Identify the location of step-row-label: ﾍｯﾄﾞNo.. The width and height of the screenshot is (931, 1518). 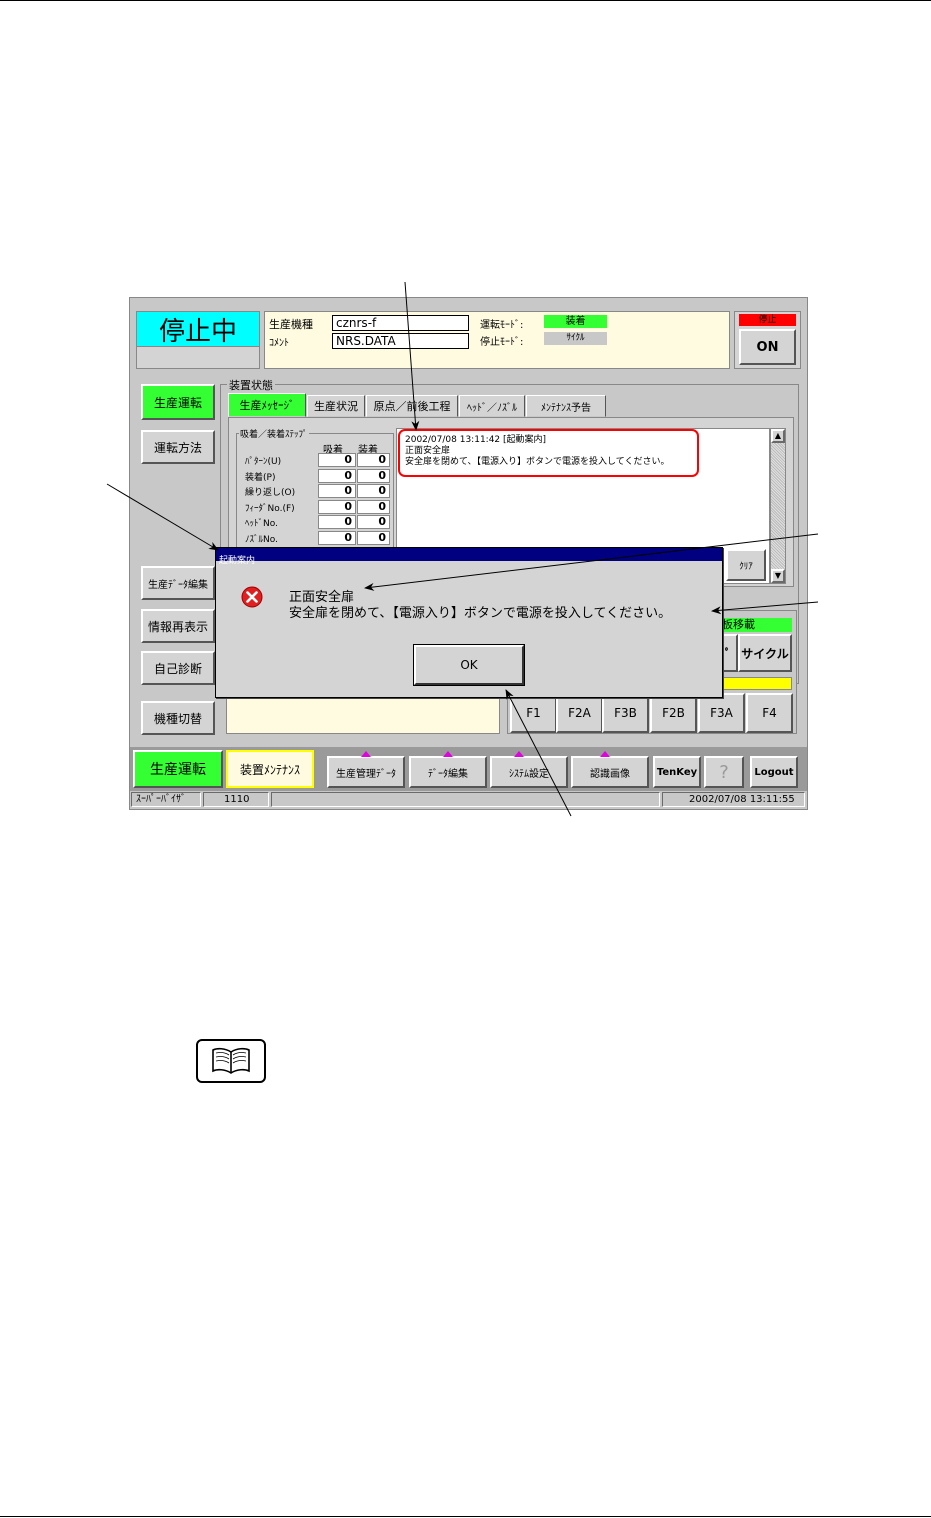
(261, 524).